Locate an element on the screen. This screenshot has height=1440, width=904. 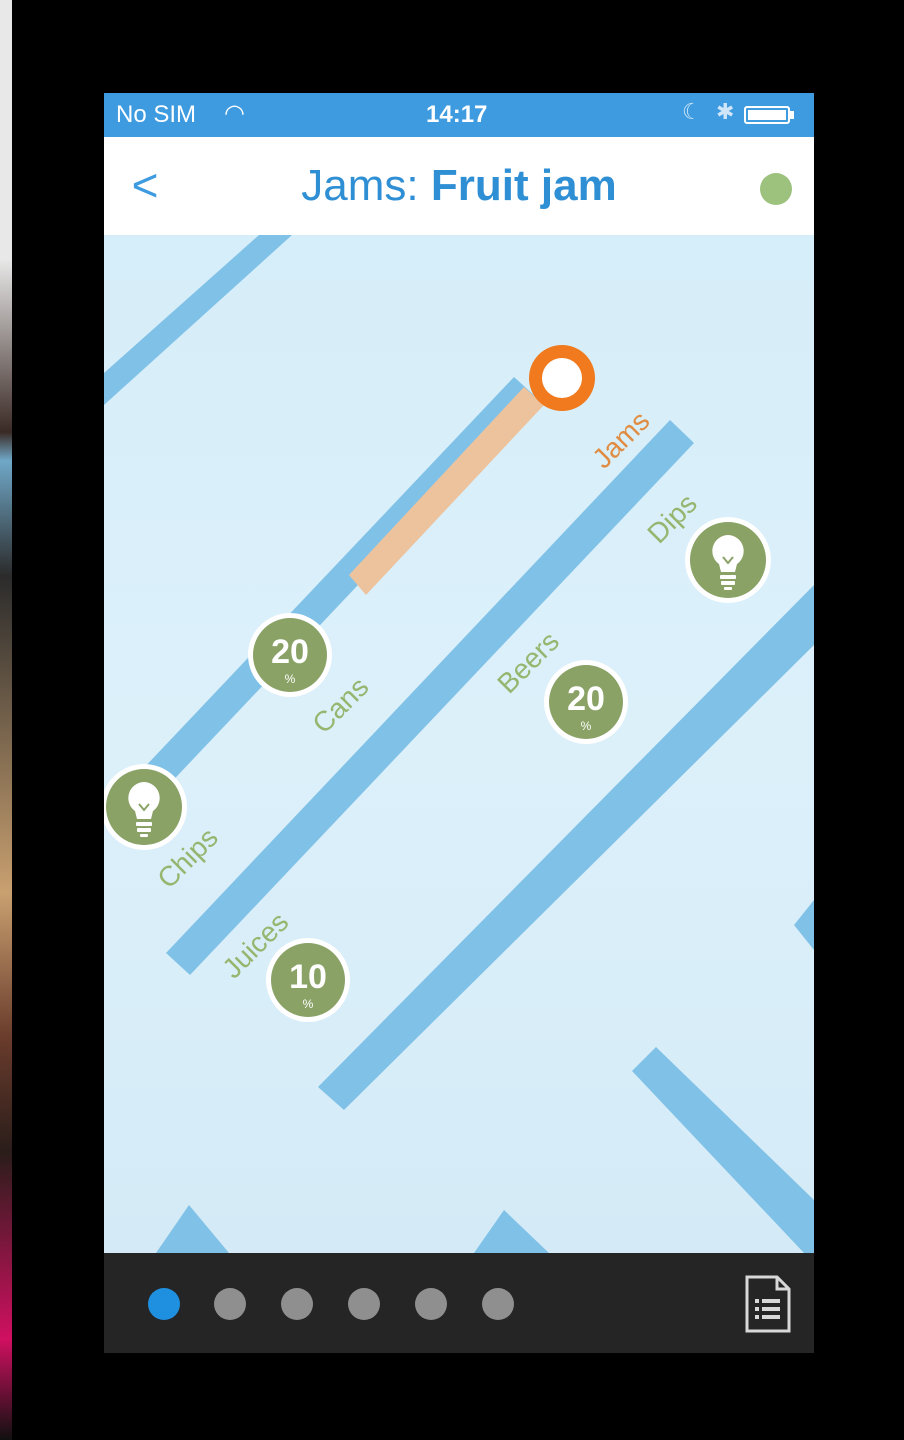
chevron-left-icon: < is located at coordinates (145, 185).